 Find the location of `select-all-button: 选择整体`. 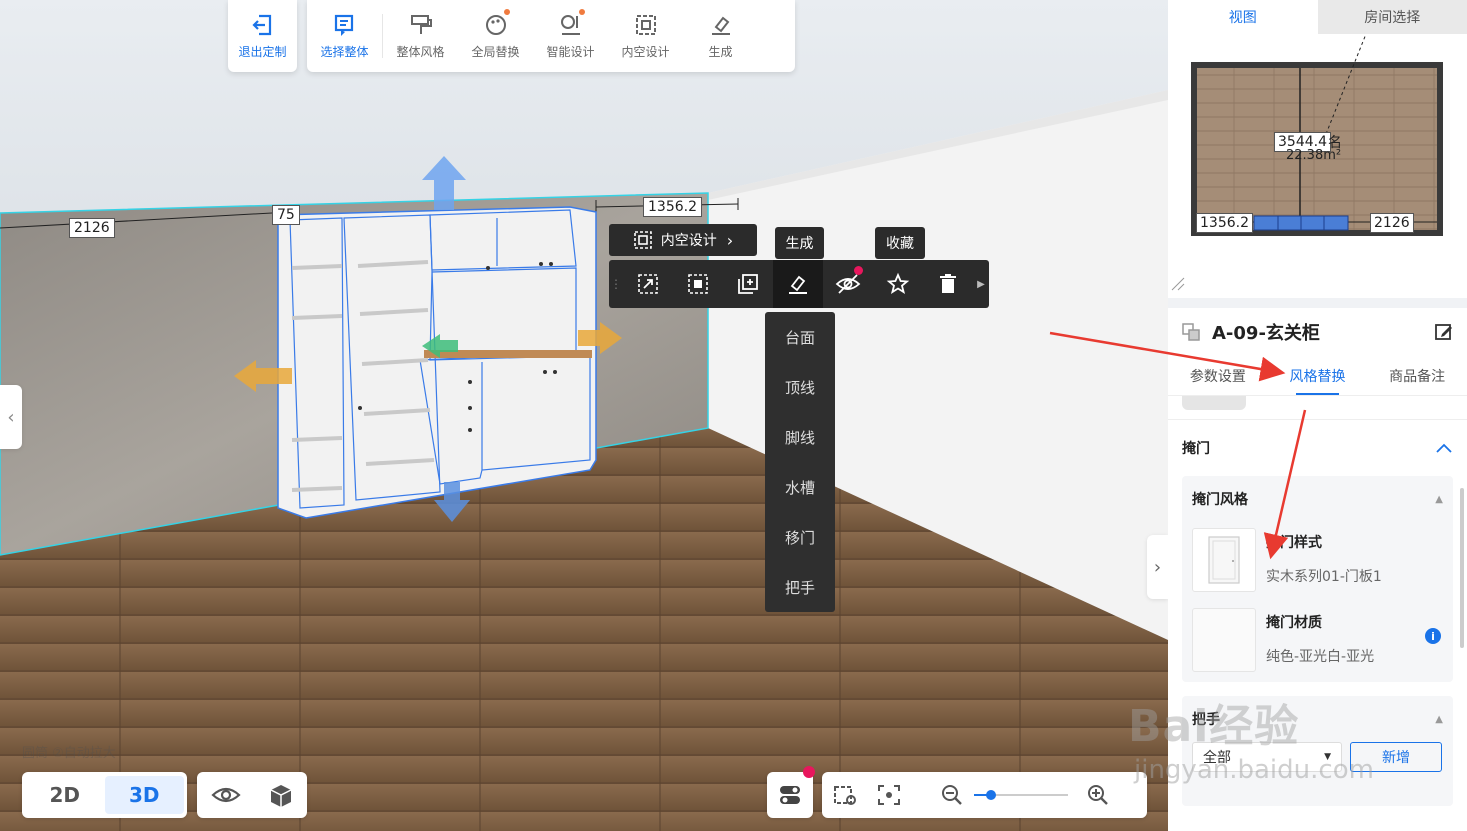

select-all-button: 选择整体 is located at coordinates (344, 36).